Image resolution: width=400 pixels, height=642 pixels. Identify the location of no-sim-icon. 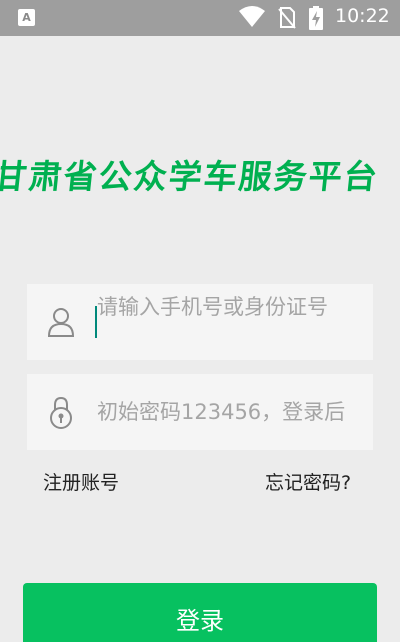
(287, 18).